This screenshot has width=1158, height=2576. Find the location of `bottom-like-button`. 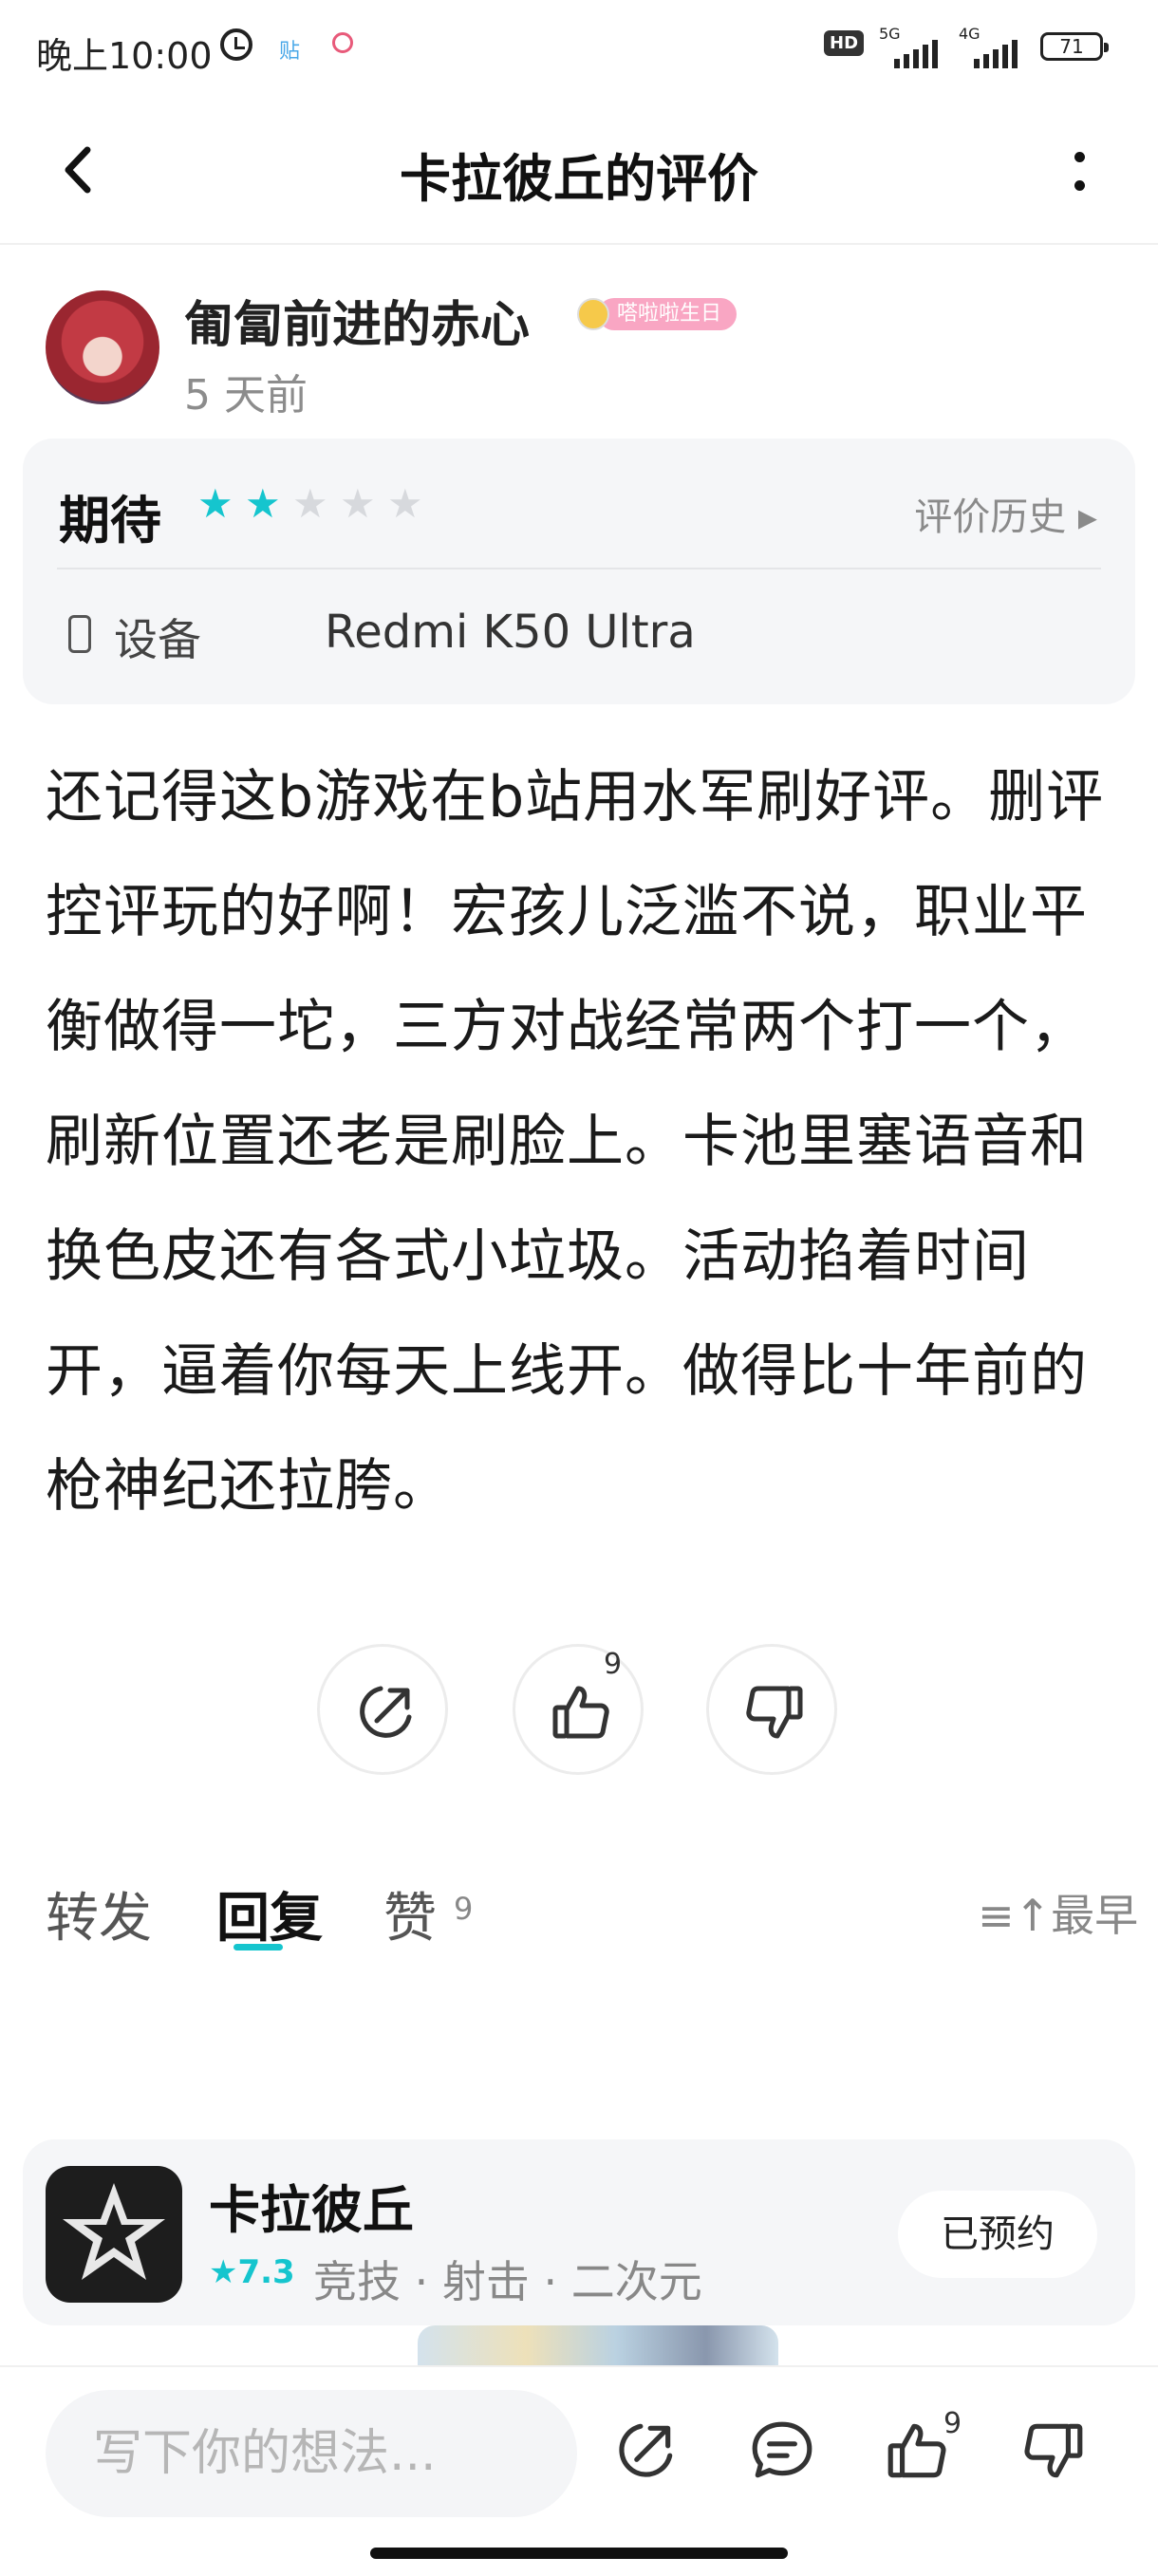

bottom-like-button is located at coordinates (917, 2451).